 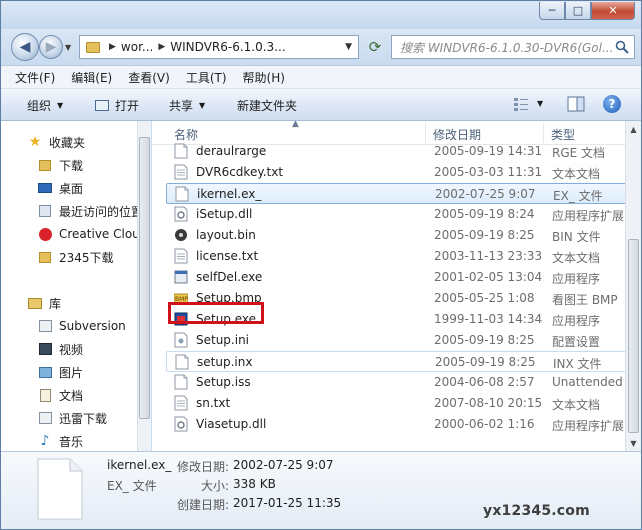 I want to click on file-name: license.txt, so click(x=227, y=256).